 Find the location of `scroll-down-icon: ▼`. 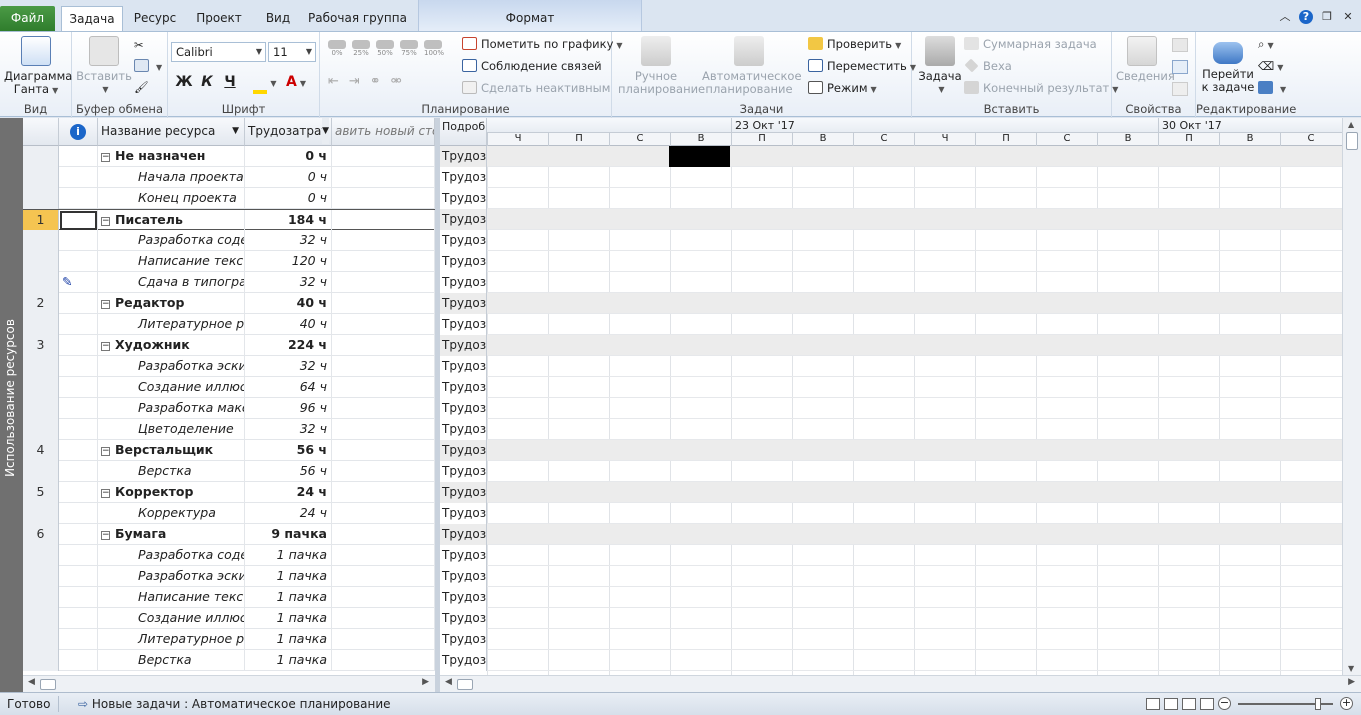

scroll-down-icon: ▼ is located at coordinates (1351, 668).